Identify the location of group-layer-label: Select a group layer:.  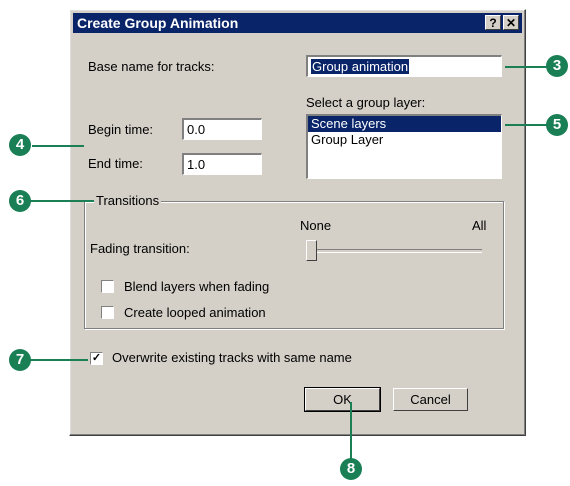
(366, 102).